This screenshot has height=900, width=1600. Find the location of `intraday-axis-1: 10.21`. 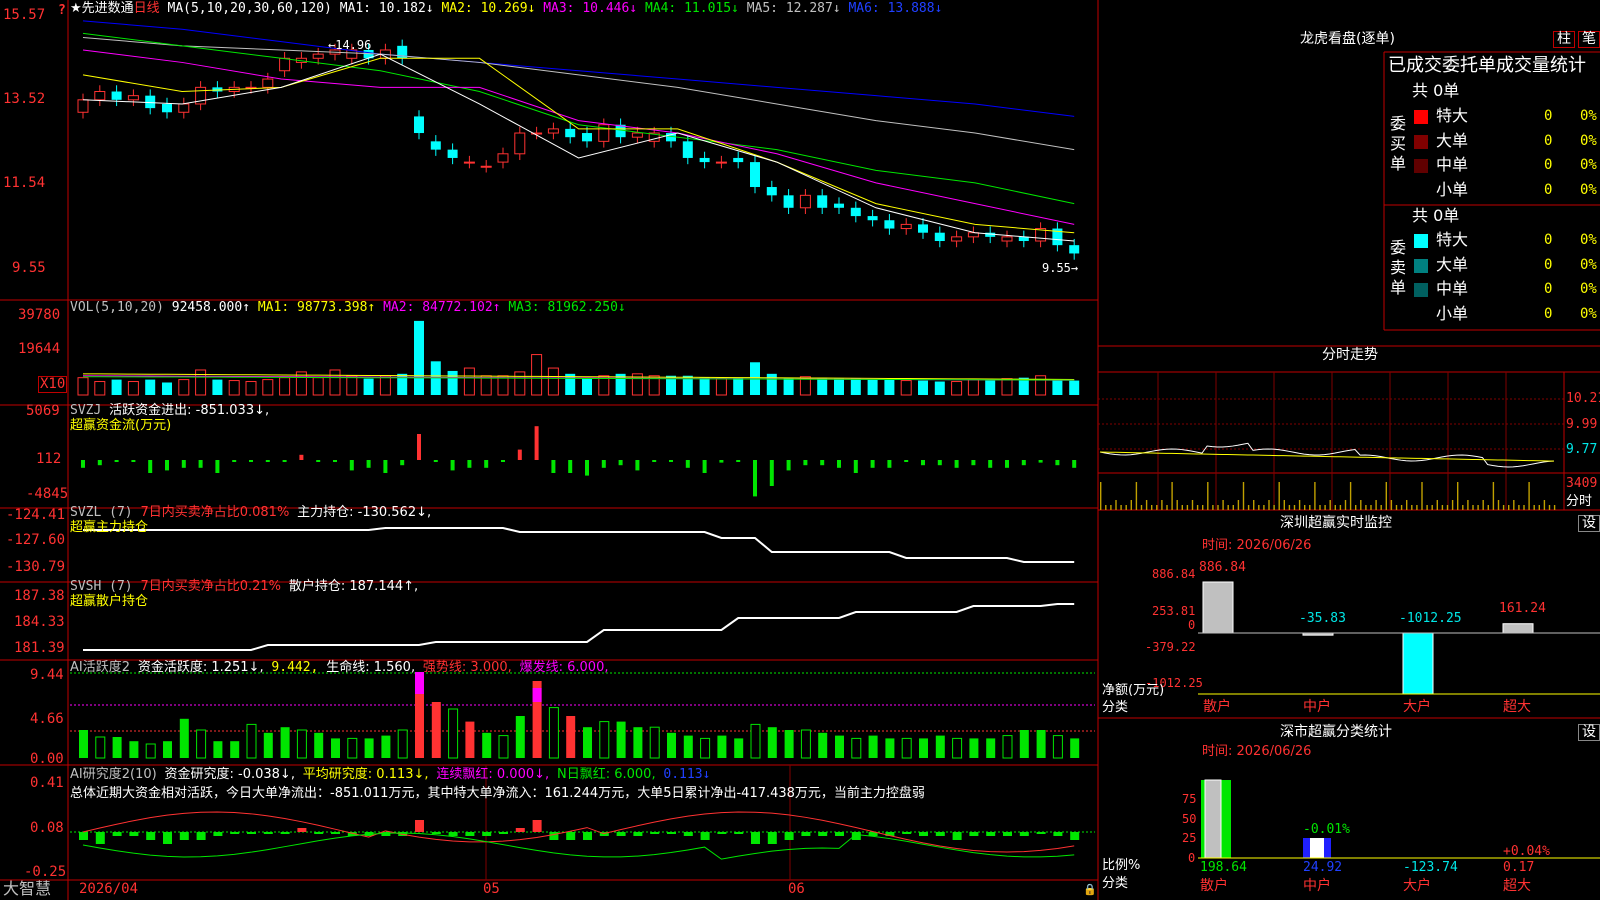

intraday-axis-1: 10.21 is located at coordinates (1583, 398).